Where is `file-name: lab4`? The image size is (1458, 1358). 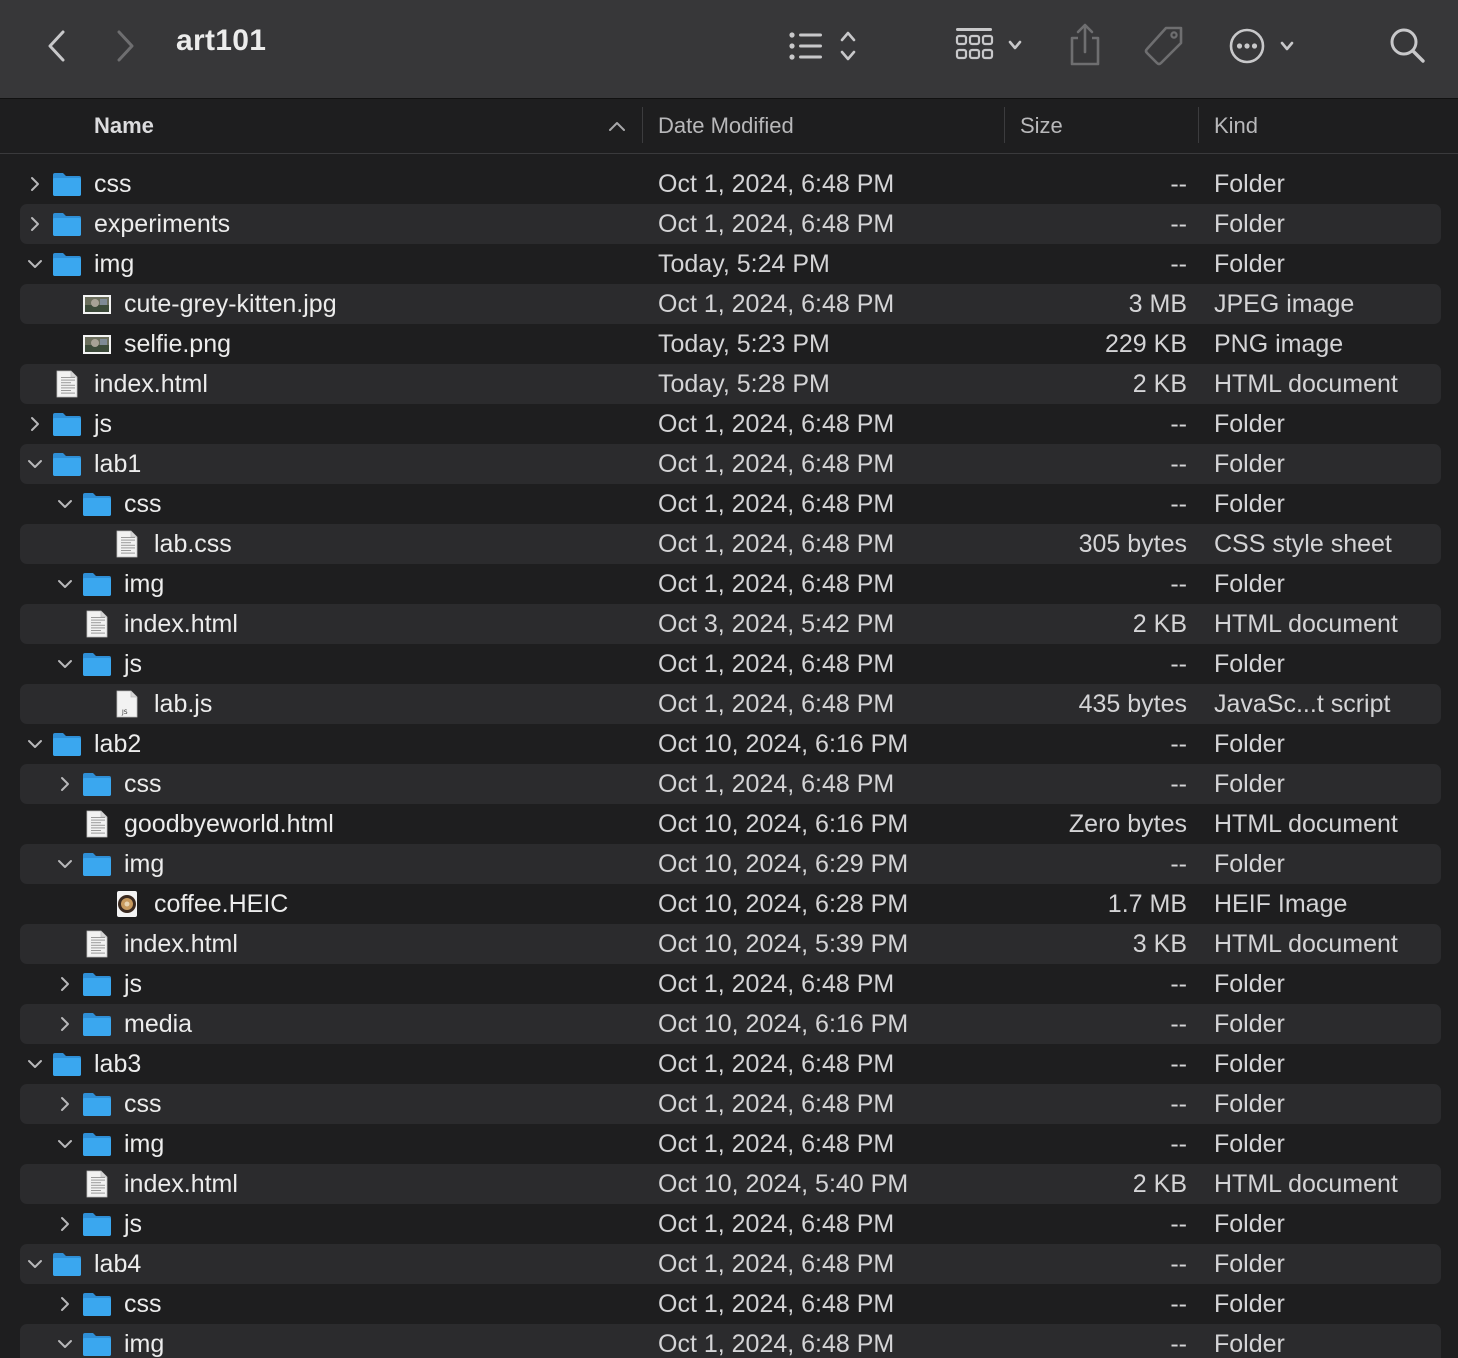 file-name: lab4 is located at coordinates (118, 1264).